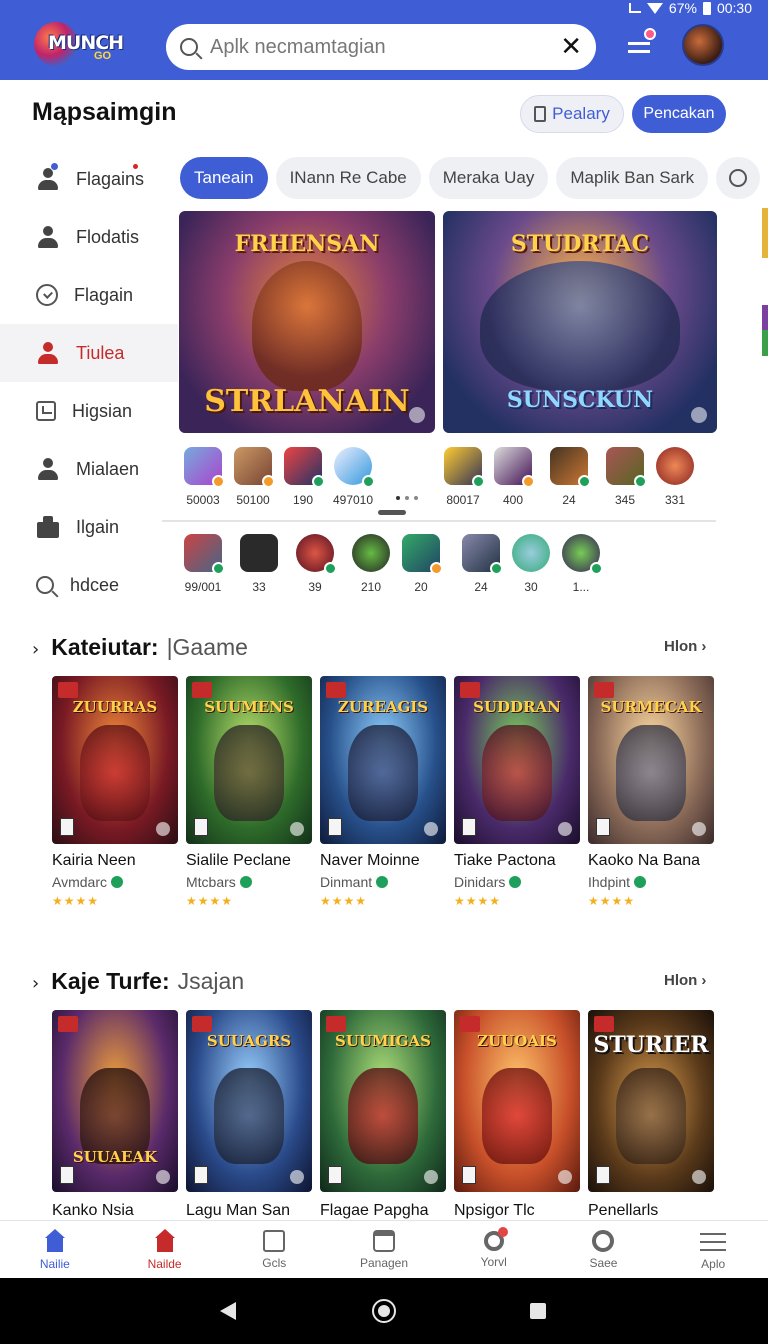 This screenshot has width=768, height=1344. Describe the element at coordinates (348, 178) in the screenshot. I see `chip-inann: INann Re Cabe` at that location.